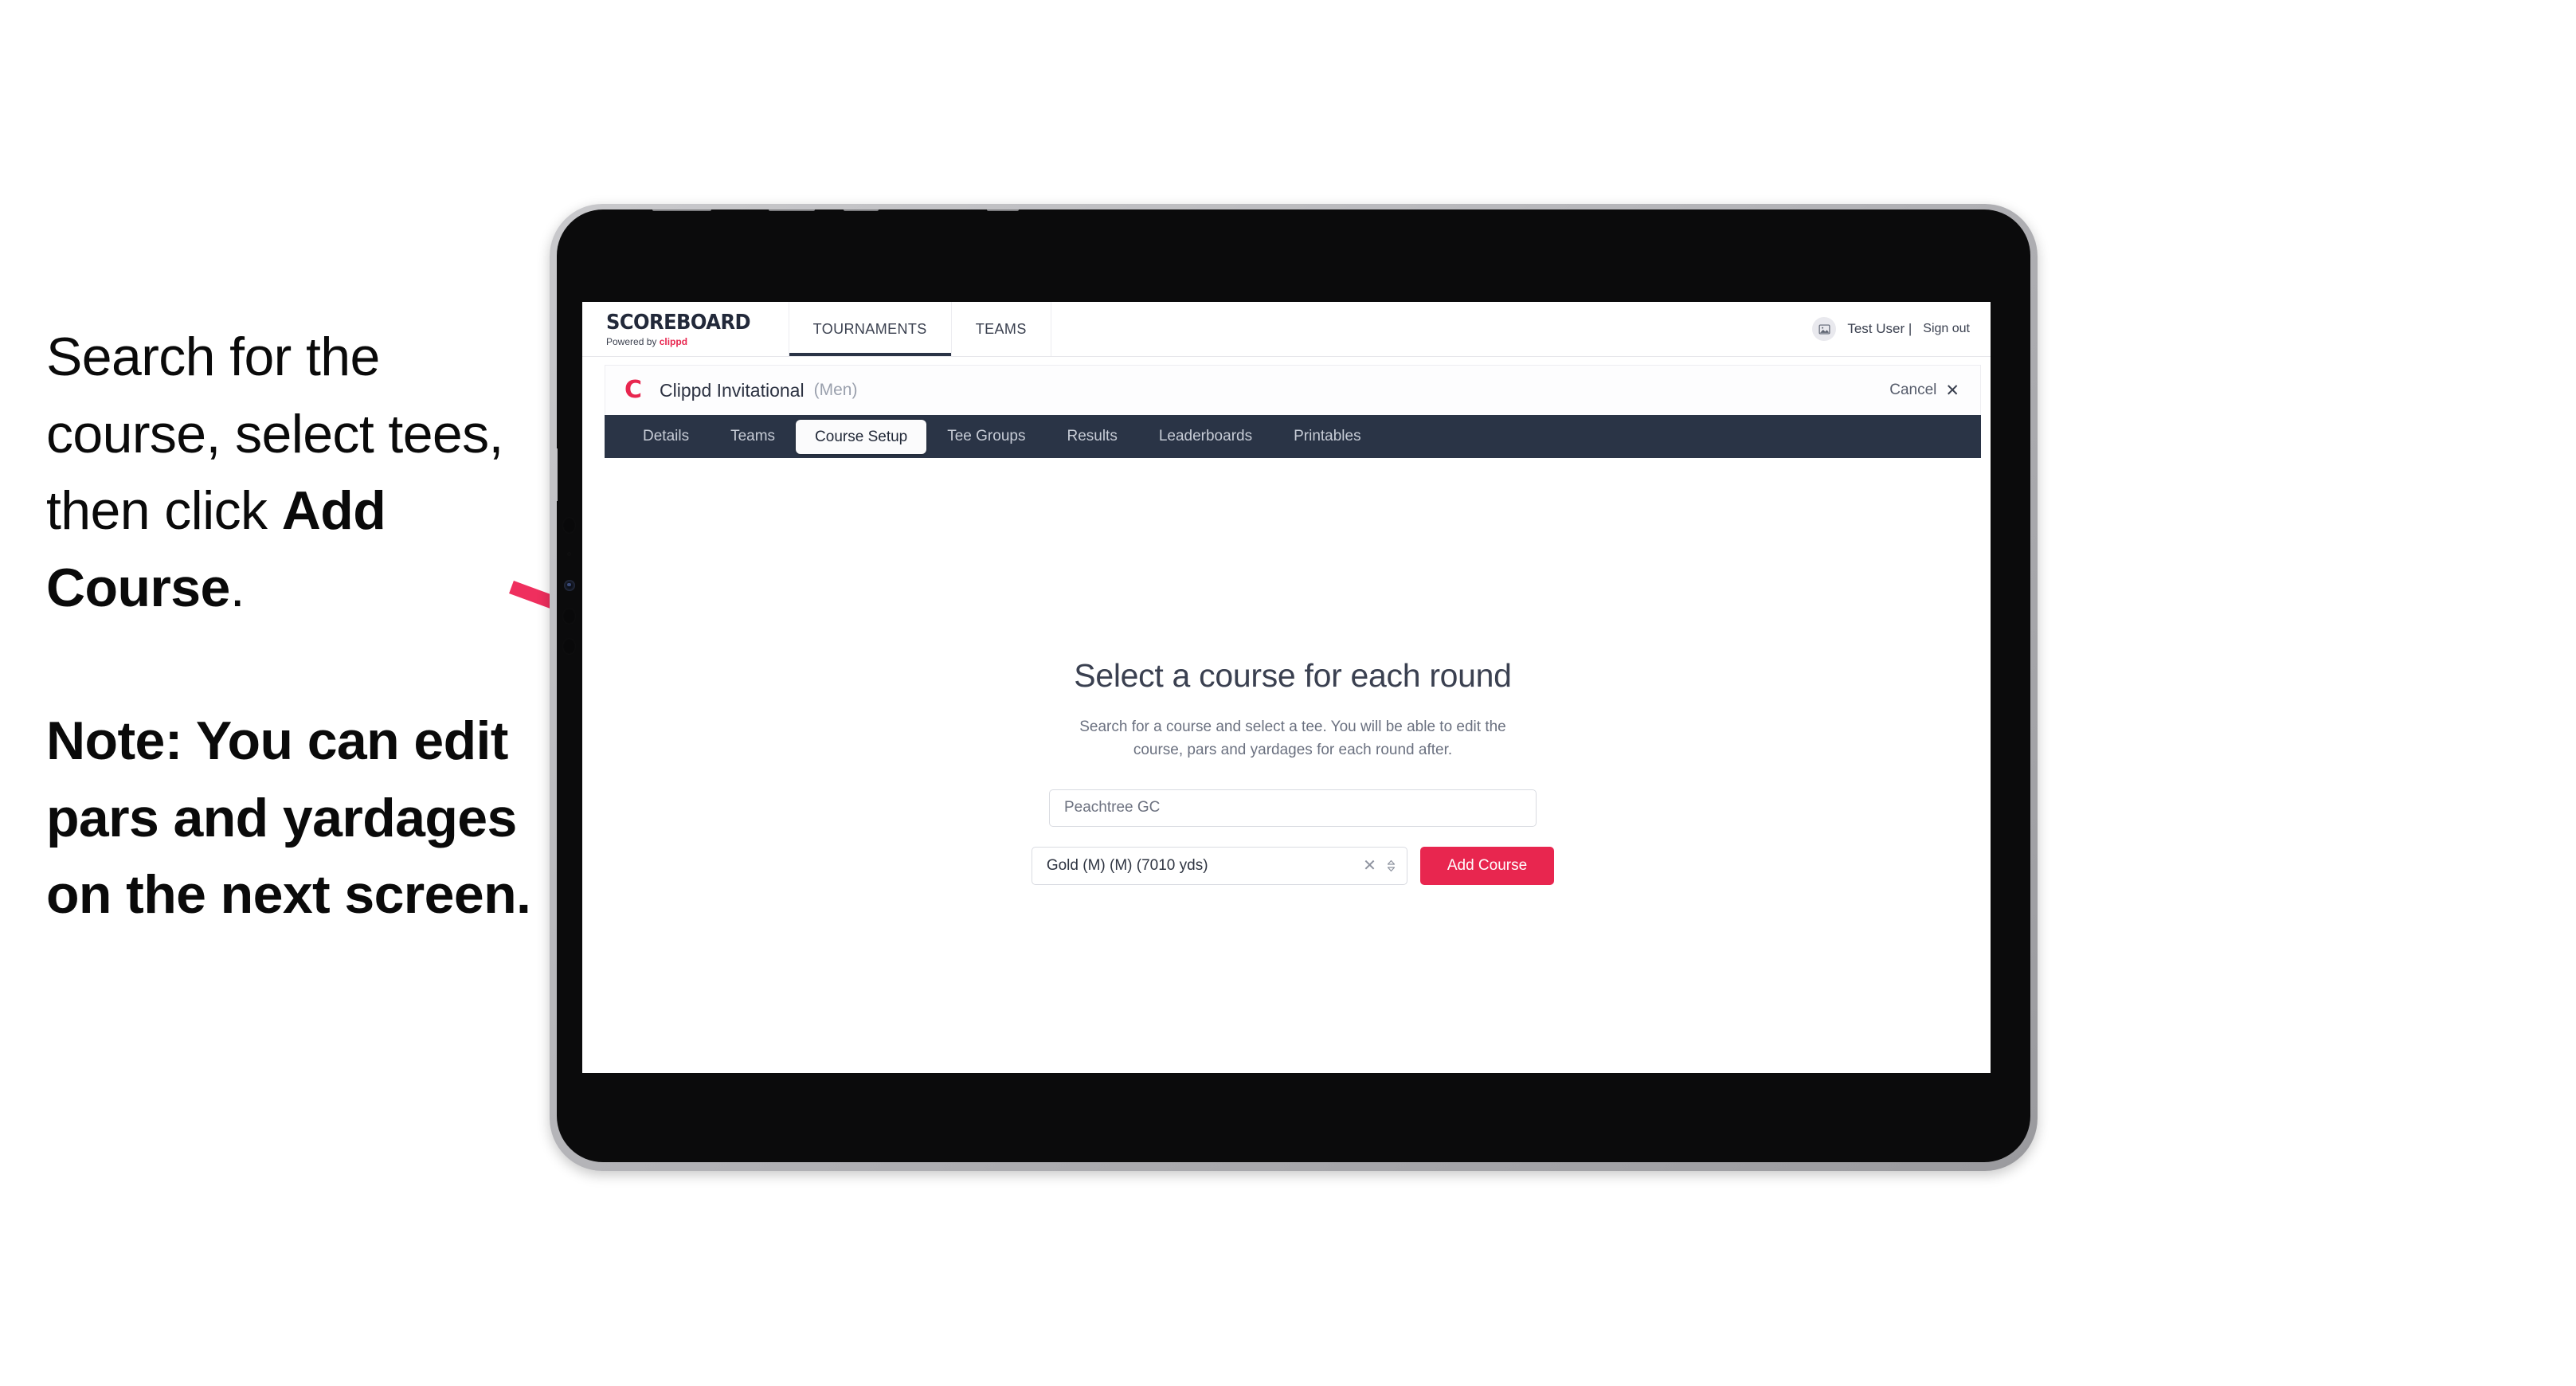 Image resolution: width=2576 pixels, height=1386 pixels. I want to click on add-course-button: Add Course, so click(1487, 865).